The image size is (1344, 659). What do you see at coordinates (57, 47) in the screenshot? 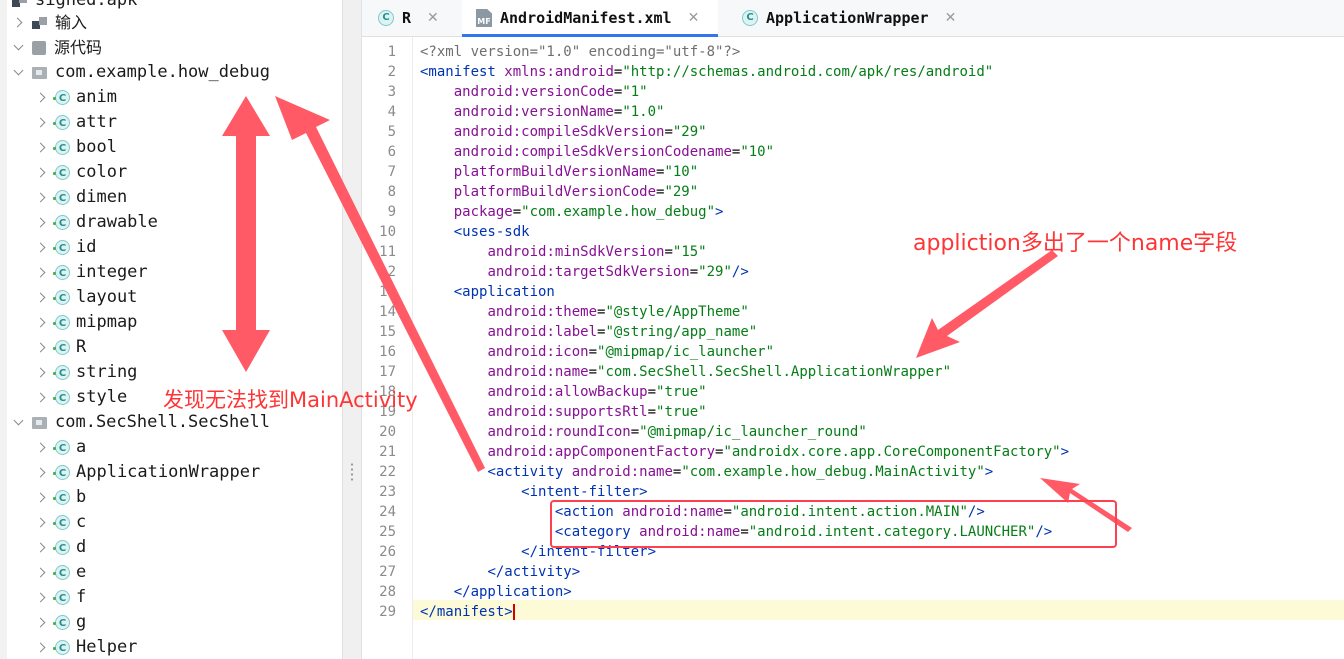
I see `tree-node: 源代码` at bounding box center [57, 47].